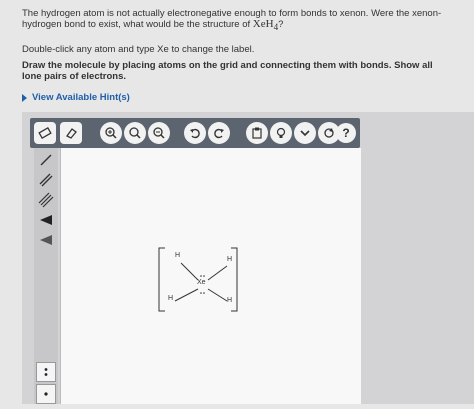 The width and height of the screenshot is (474, 409). What do you see at coordinates (201, 282) in the screenshot?
I see `atom-xe-center: Xe` at bounding box center [201, 282].